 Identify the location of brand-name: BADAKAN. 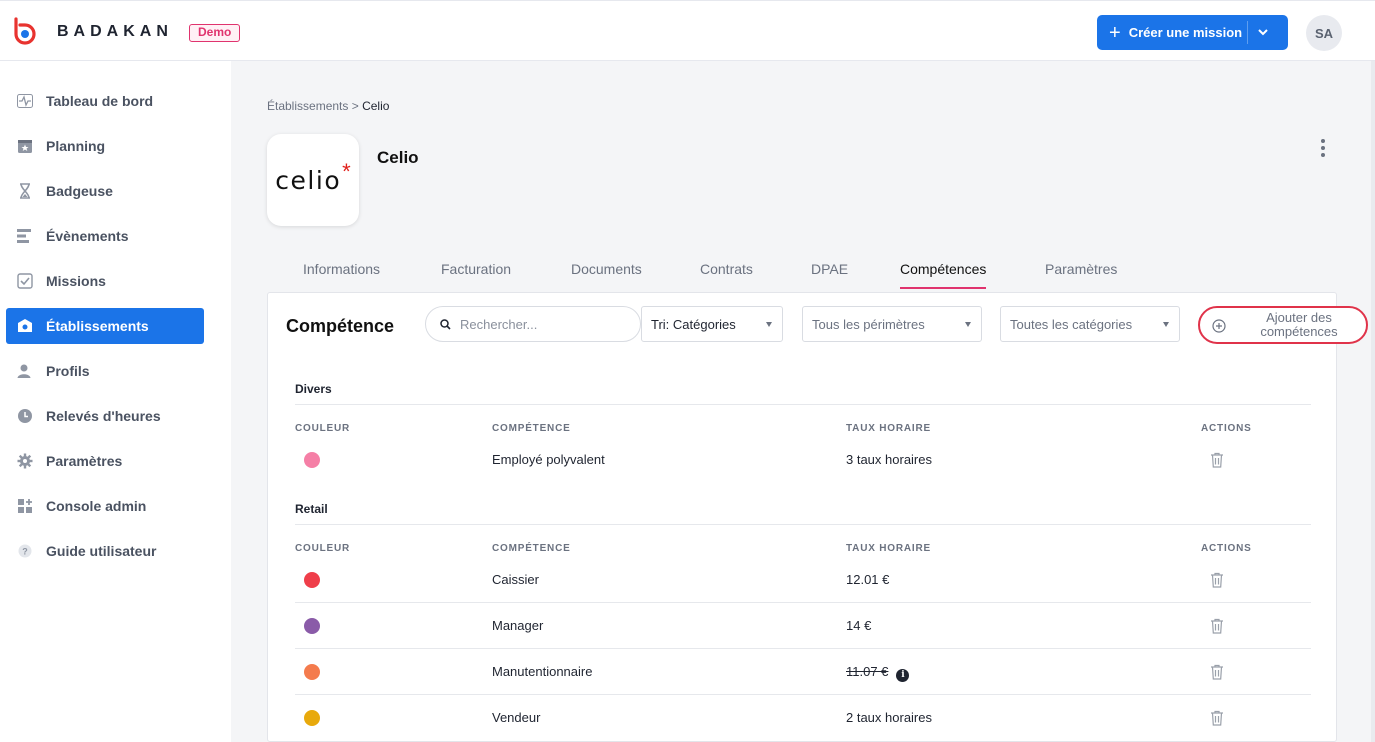
(115, 31).